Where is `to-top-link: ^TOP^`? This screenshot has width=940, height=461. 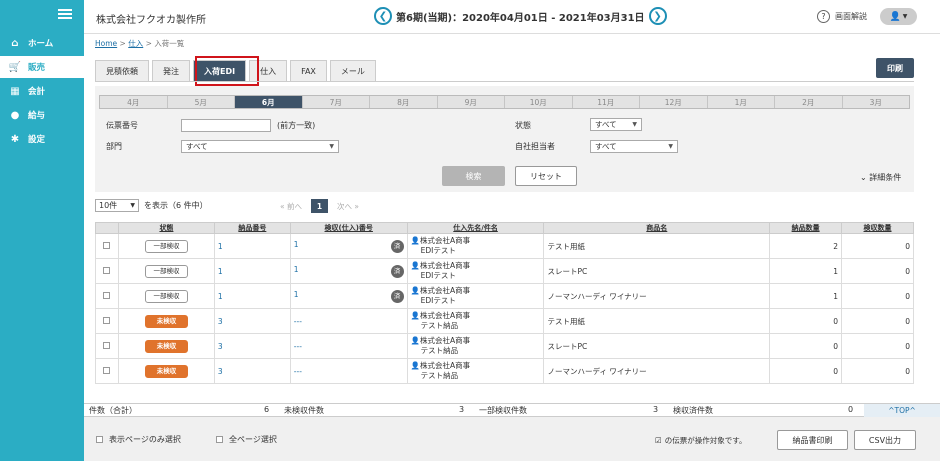
to-top-link: ^TOP^ is located at coordinates (902, 410).